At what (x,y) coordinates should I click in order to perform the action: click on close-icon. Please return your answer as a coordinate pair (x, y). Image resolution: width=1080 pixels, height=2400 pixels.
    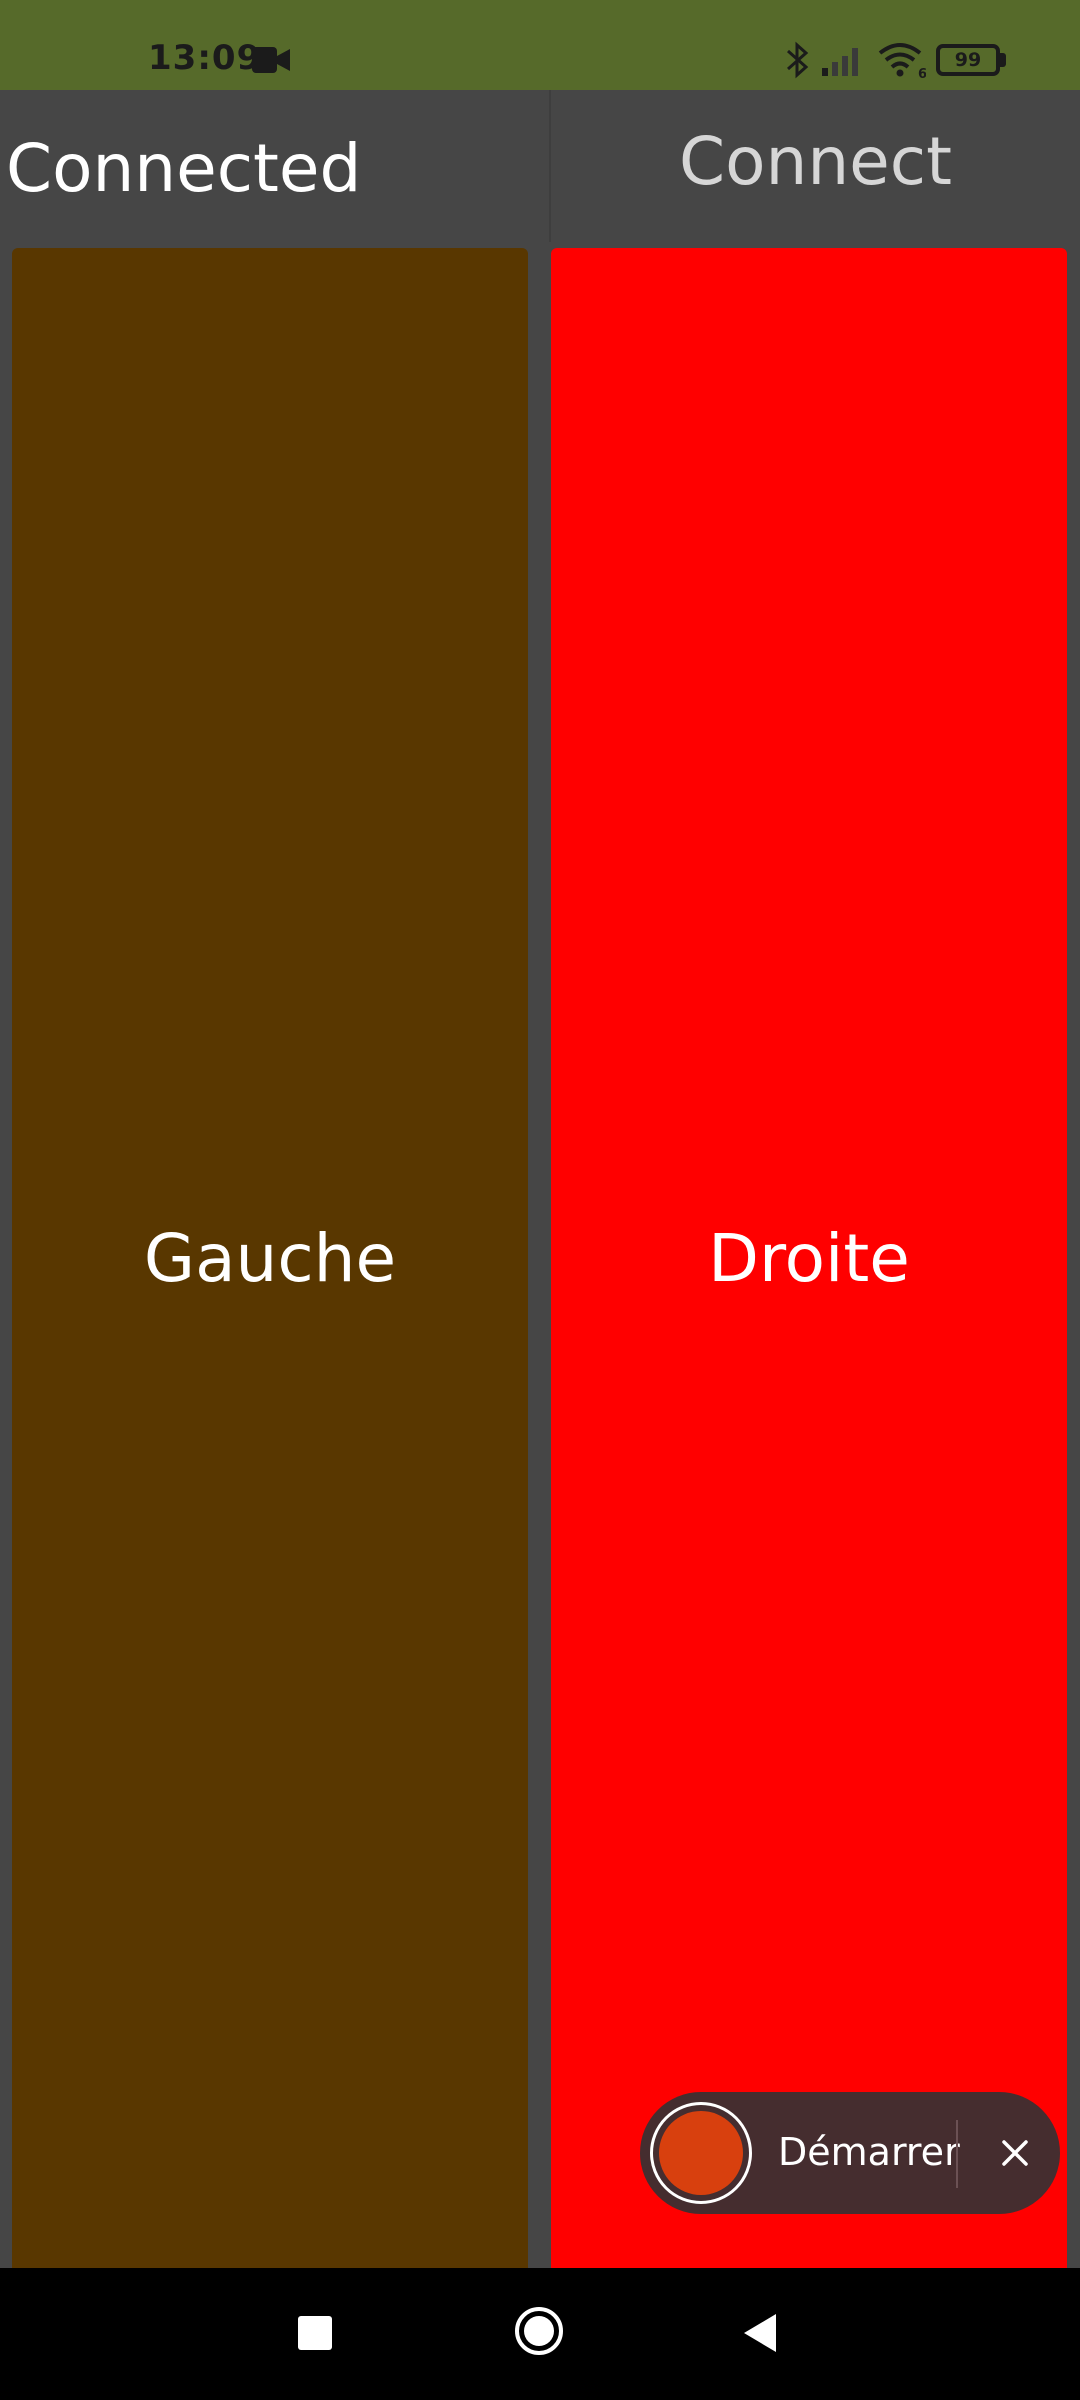
    Looking at the image, I should click on (1015, 2153).